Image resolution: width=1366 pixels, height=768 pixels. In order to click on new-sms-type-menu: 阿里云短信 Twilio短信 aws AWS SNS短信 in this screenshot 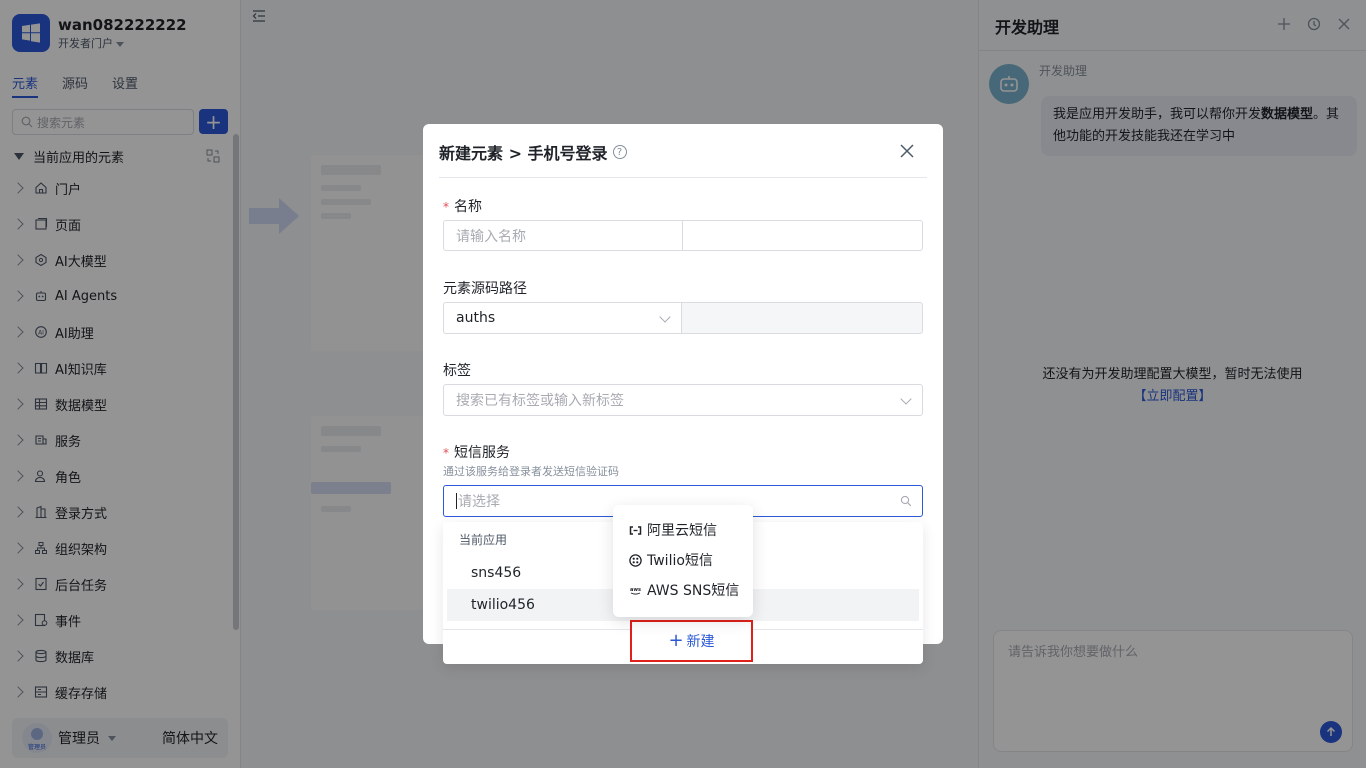, I will do `click(683, 561)`.